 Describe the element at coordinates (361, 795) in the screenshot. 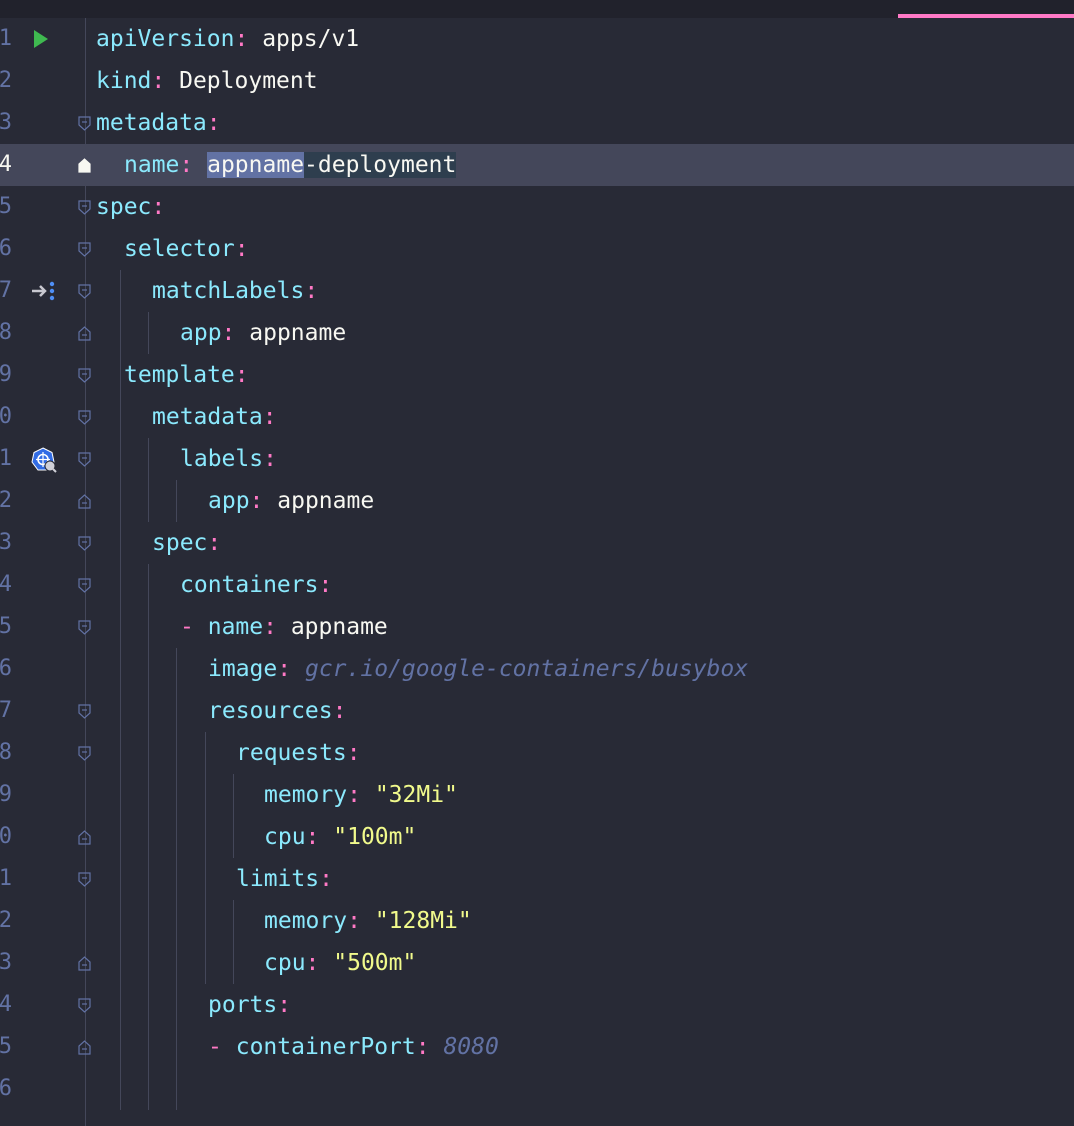

I see `code-text: memory: "32Mi"` at that location.